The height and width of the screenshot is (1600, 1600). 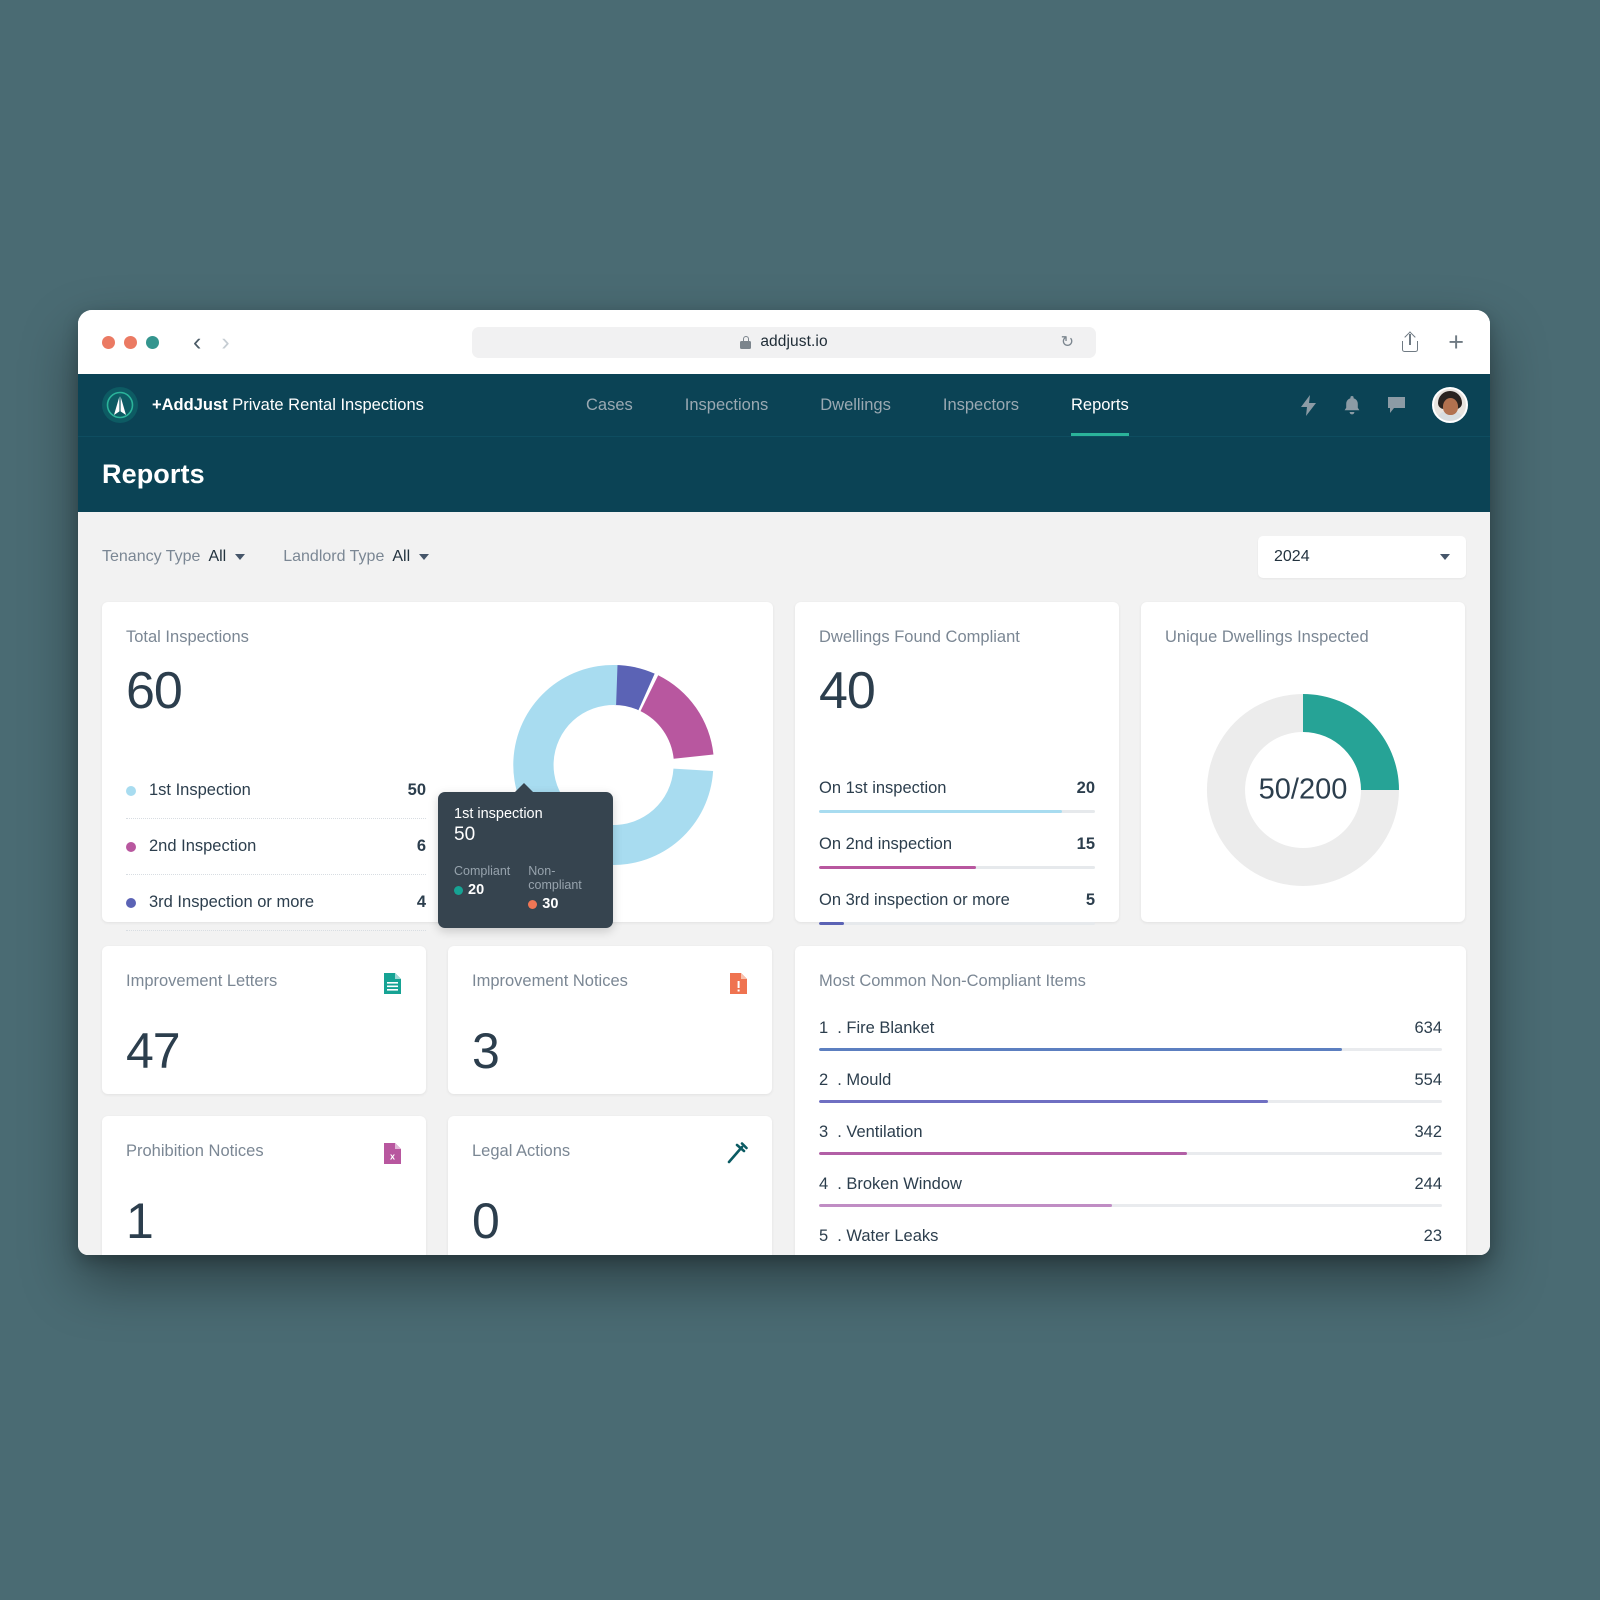 I want to click on filter-landlord-type: Landlord Type All, so click(x=356, y=557).